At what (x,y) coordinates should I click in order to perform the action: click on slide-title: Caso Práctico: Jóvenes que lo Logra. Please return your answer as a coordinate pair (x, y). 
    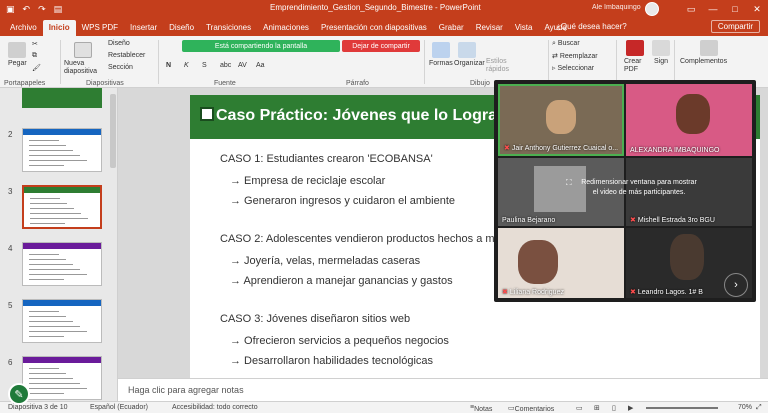
    Looking at the image, I should click on (356, 116).